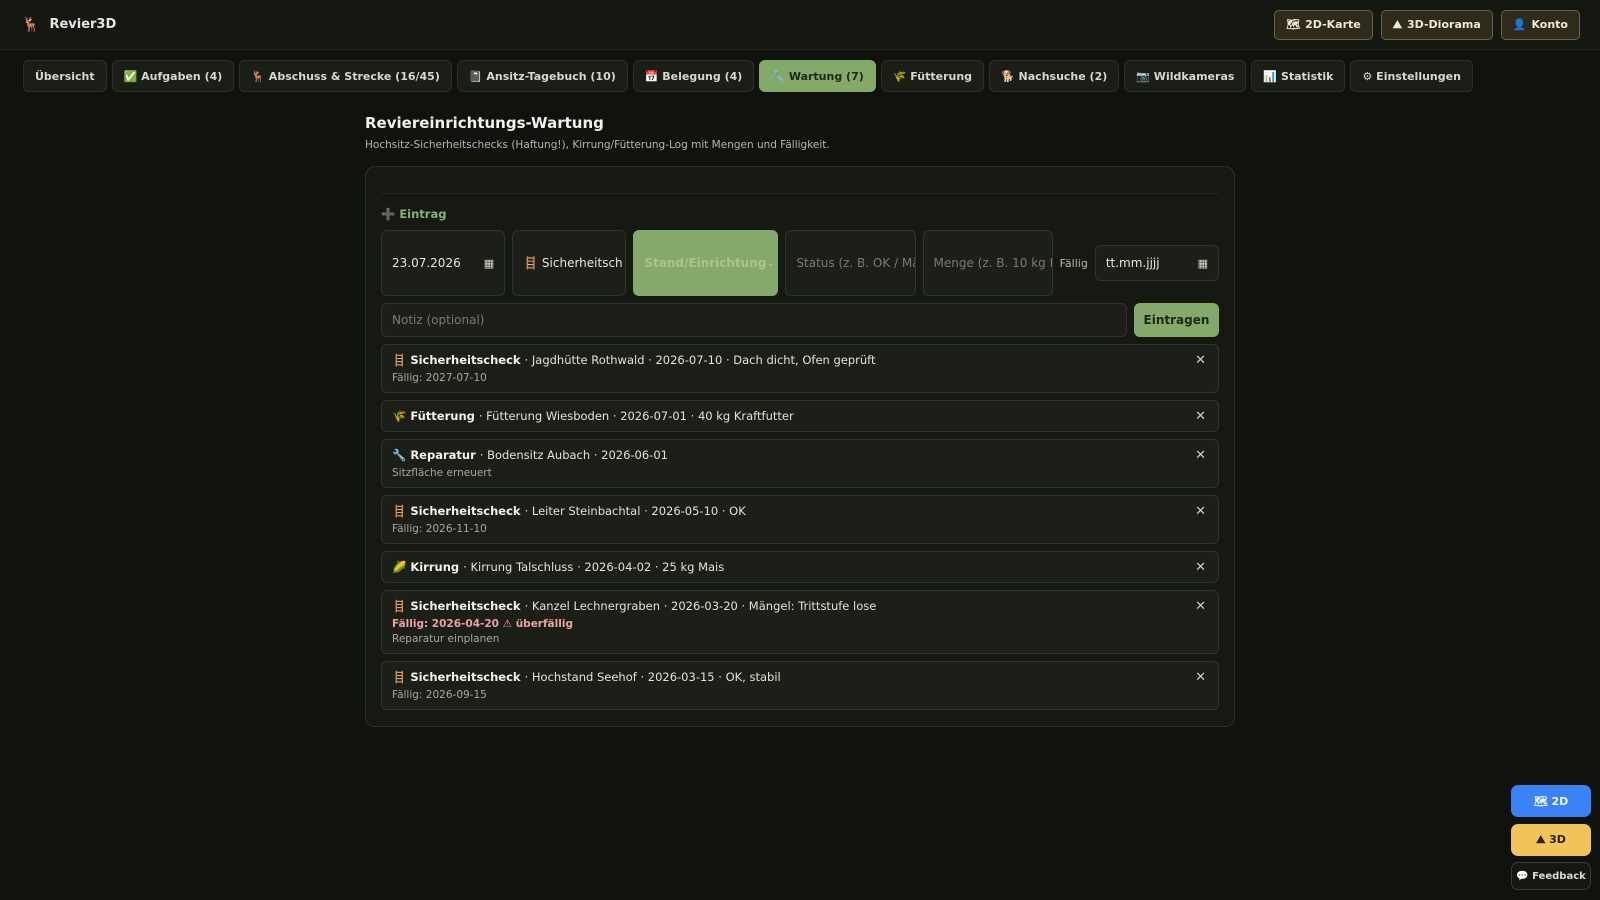 This screenshot has width=1600, height=900. I want to click on deer-logo-icon: 🦌, so click(31, 24).